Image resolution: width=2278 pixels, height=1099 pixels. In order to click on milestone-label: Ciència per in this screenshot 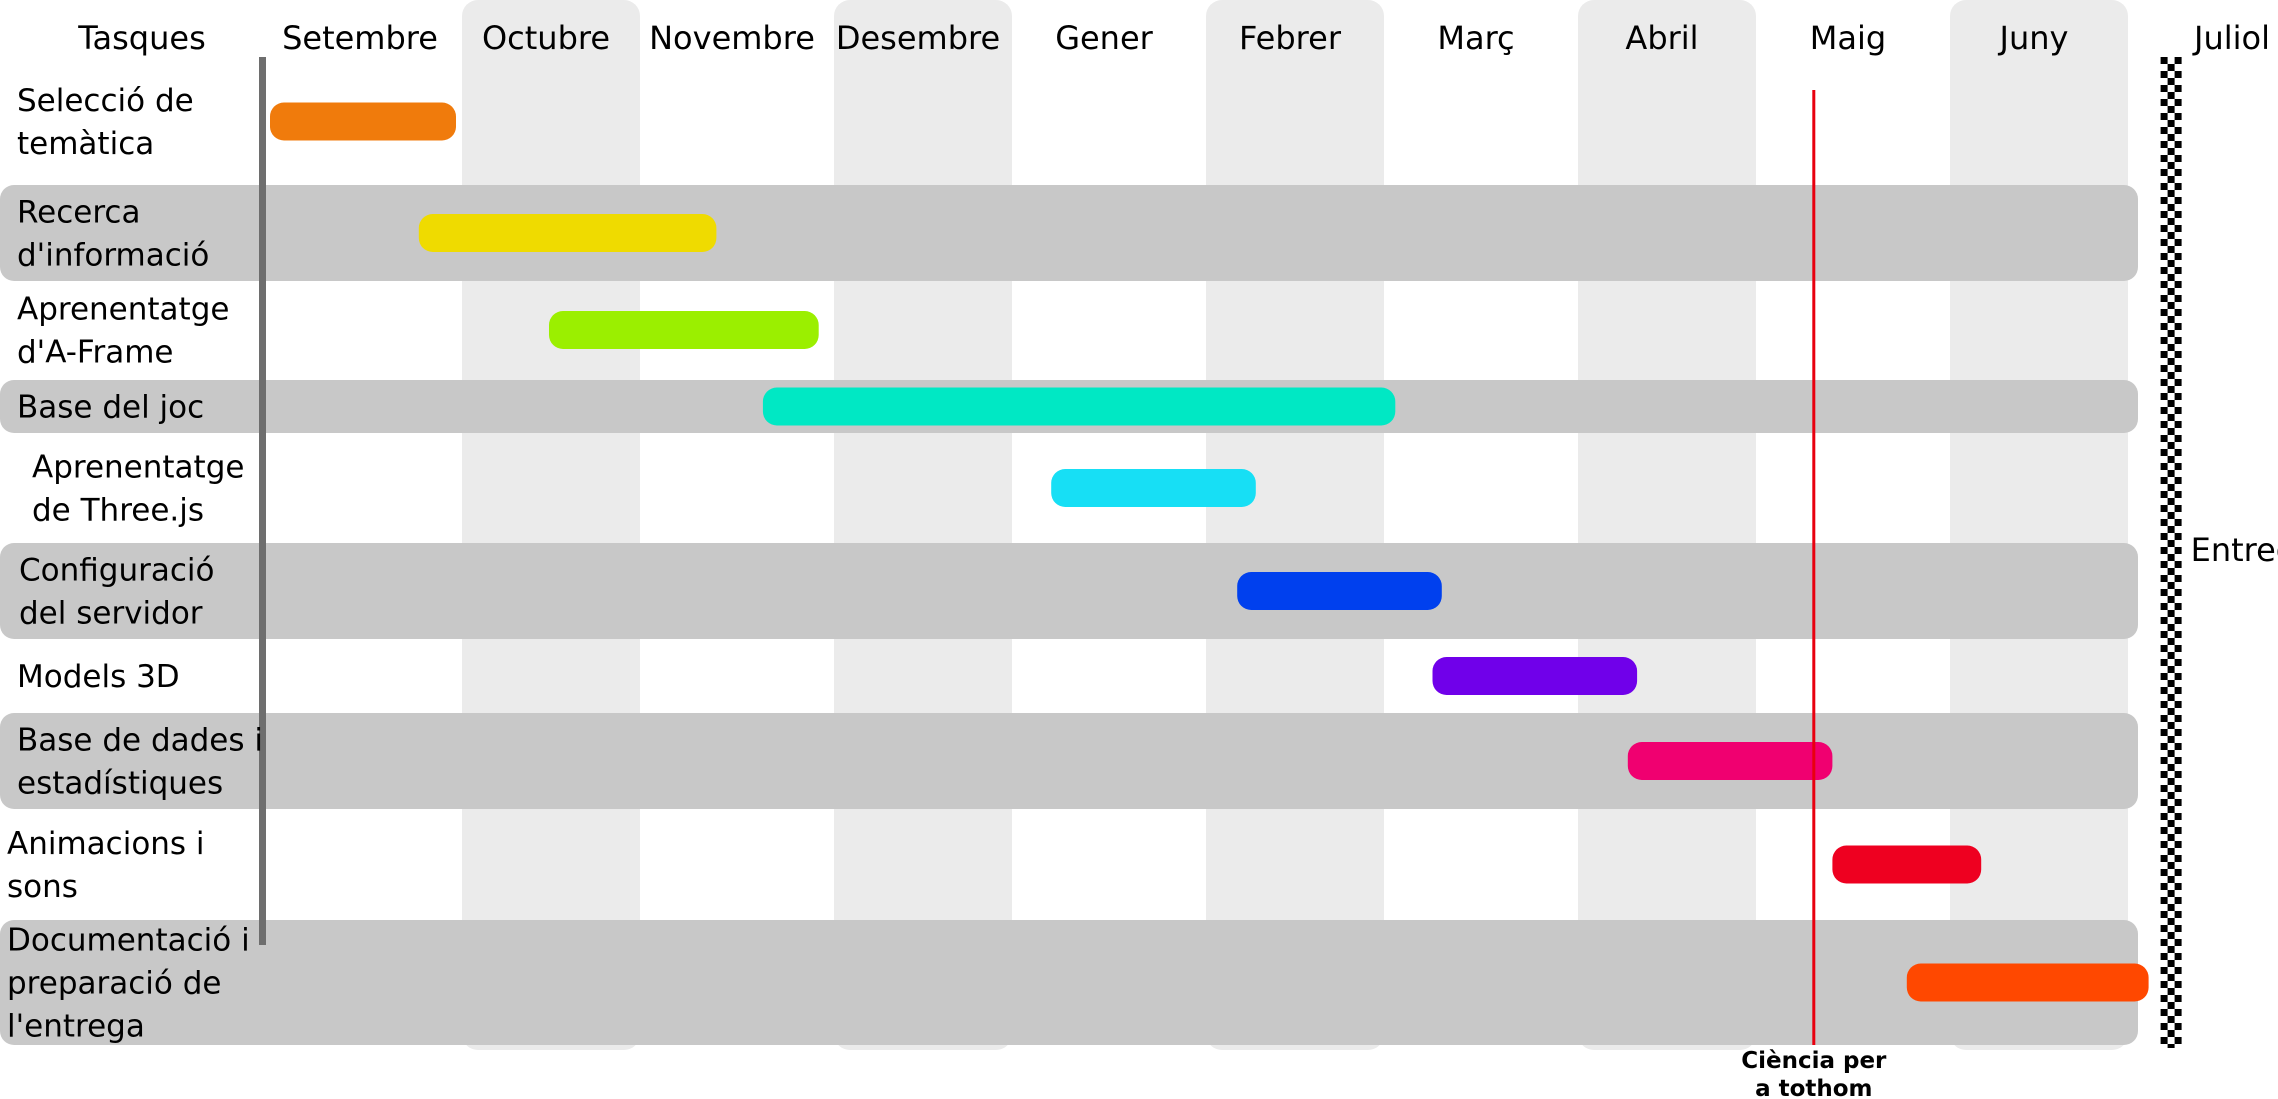, I will do `click(1814, 1061)`.